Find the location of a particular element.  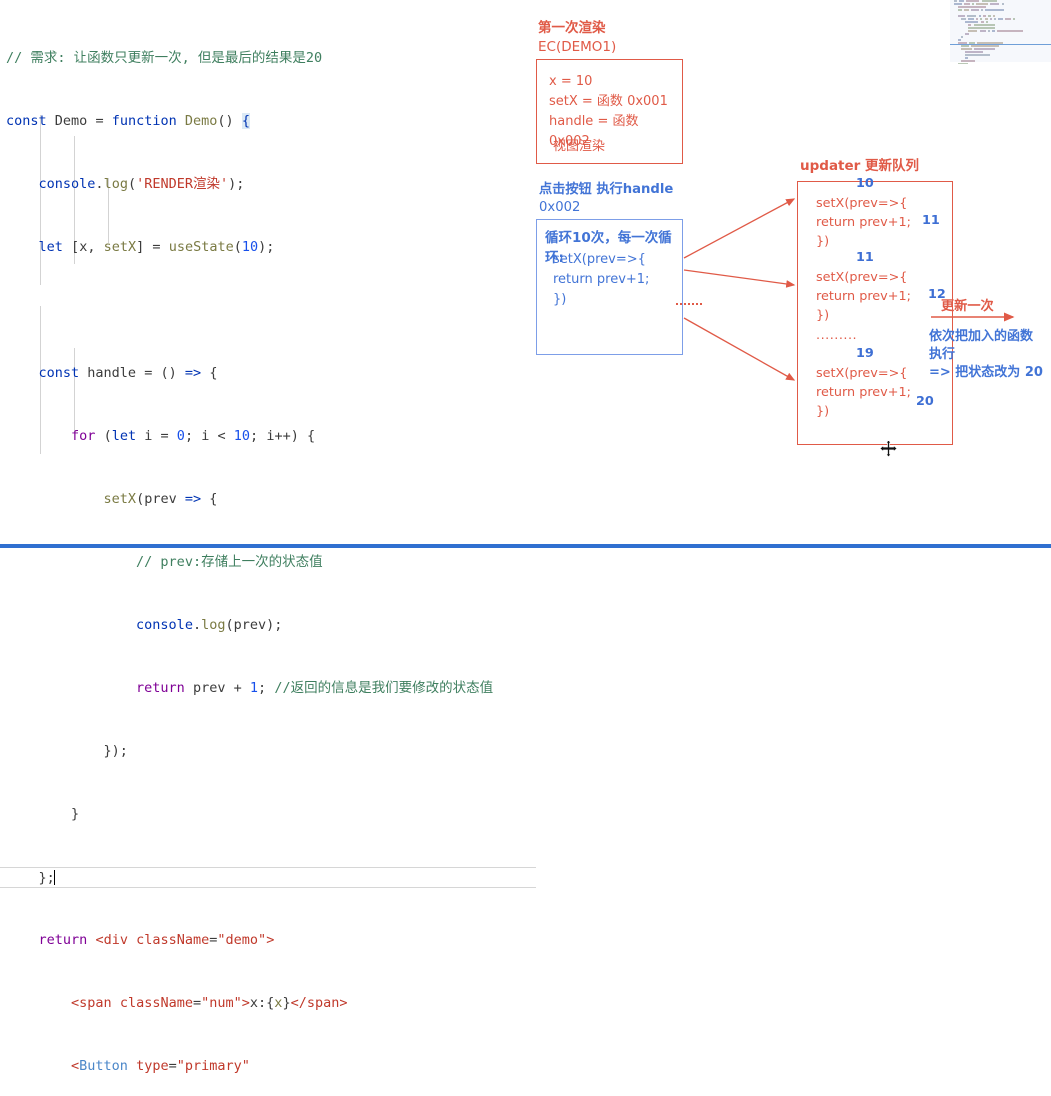

text-caret is located at coordinates (54, 877).